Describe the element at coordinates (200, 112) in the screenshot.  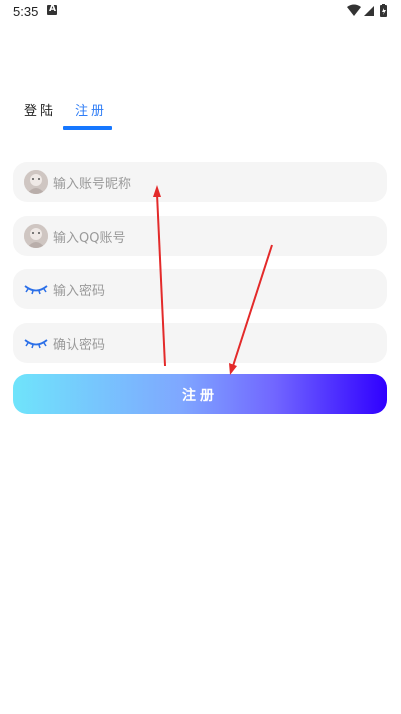
I see `auth-tabs: 登陆 注册` at that location.